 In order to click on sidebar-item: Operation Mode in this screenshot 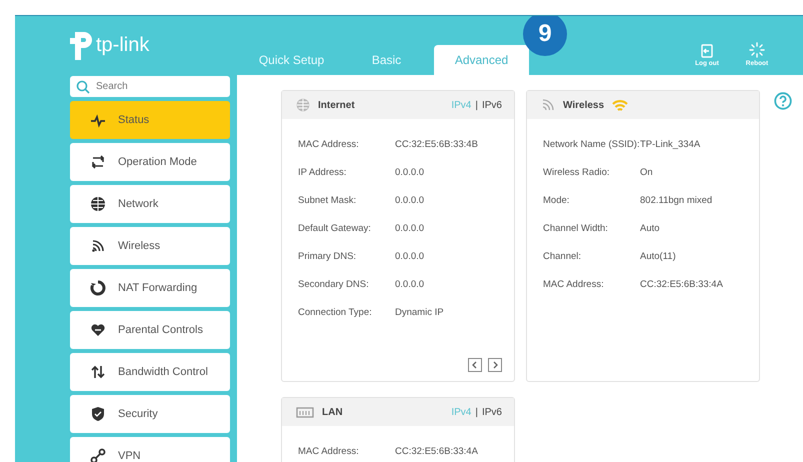, I will do `click(150, 162)`.